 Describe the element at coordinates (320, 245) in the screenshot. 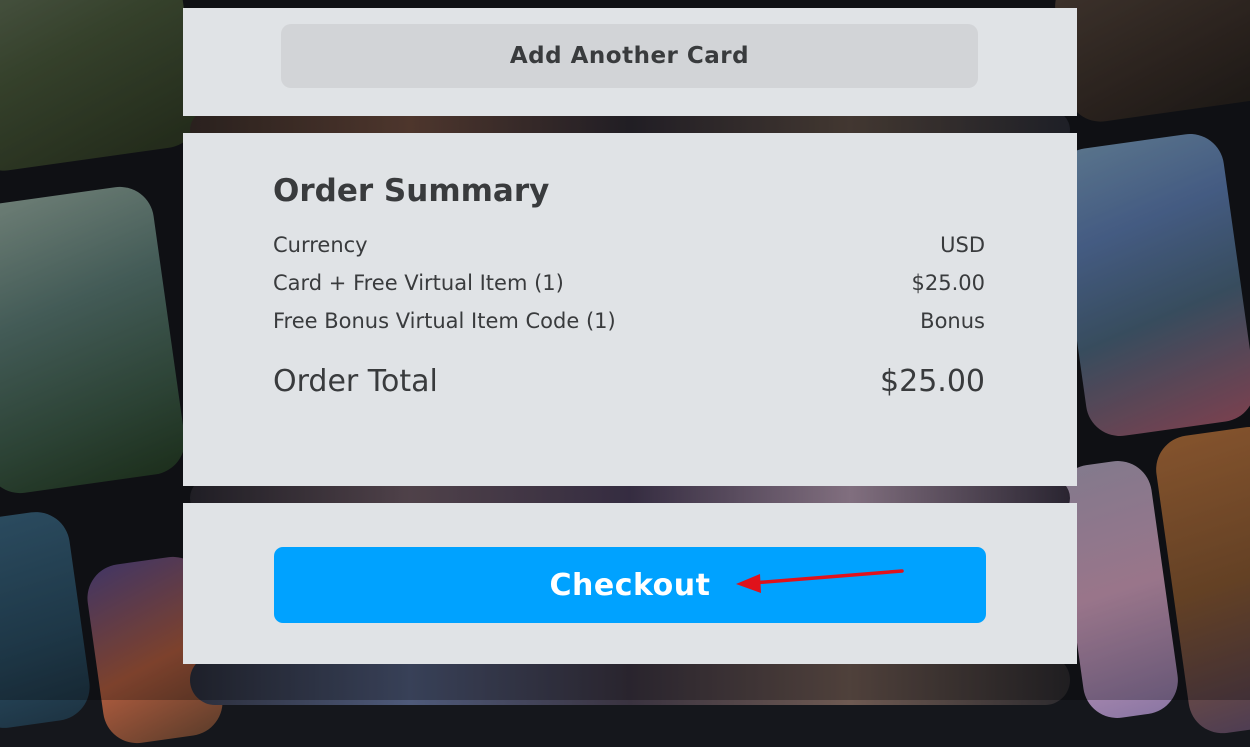

I see `summary-row-label: Currency` at that location.